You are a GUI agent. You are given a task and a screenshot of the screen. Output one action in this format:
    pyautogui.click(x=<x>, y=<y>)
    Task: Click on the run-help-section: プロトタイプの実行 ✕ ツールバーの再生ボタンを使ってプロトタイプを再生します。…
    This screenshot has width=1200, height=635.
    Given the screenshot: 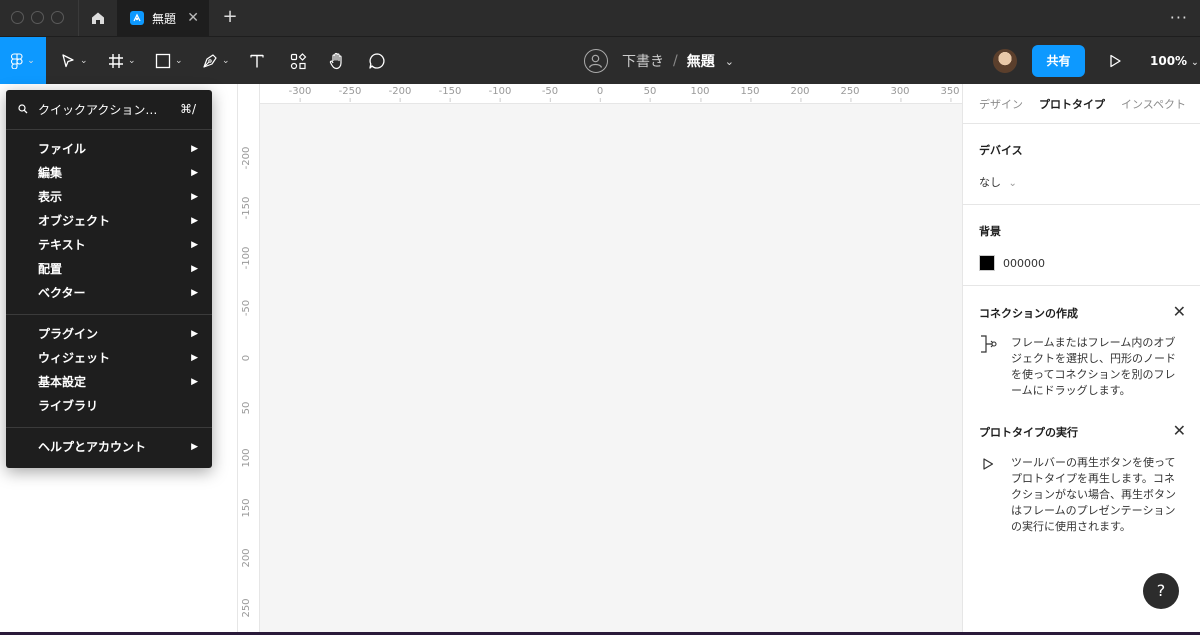 What is the action you would take?
    pyautogui.click(x=1081, y=481)
    